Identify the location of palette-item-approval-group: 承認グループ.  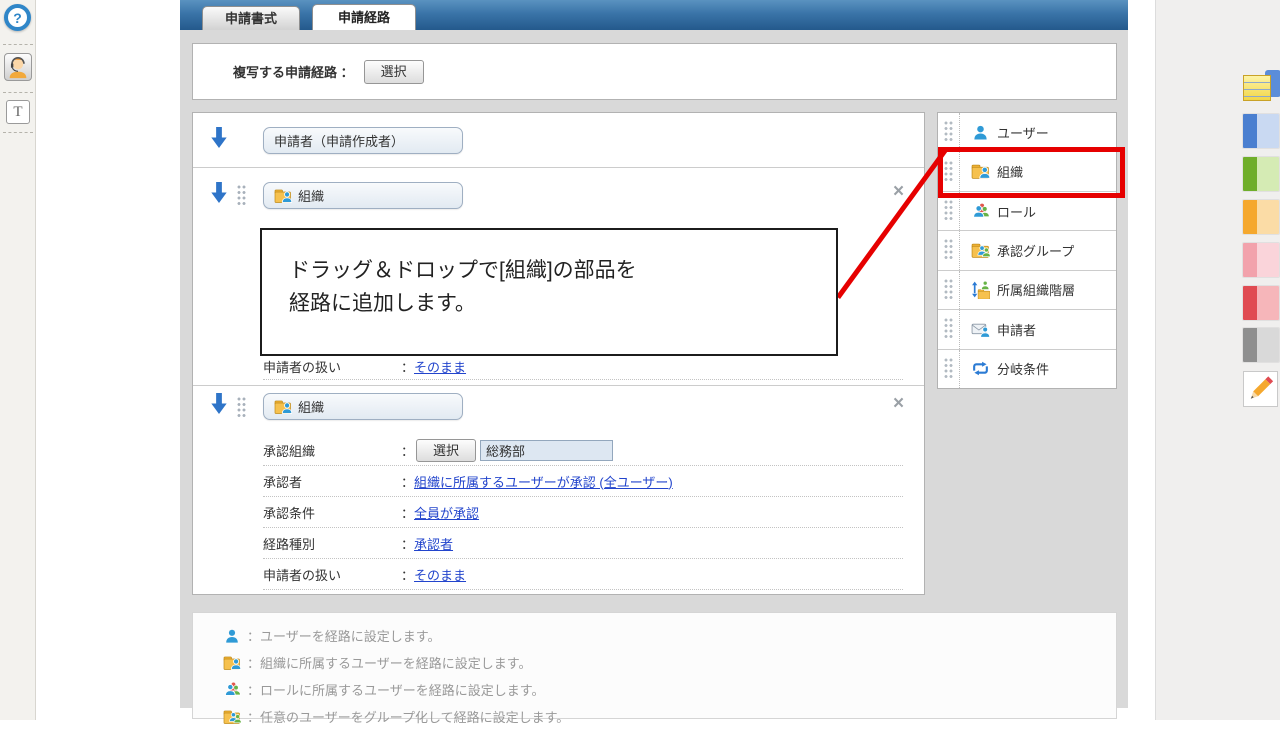
(1027, 251).